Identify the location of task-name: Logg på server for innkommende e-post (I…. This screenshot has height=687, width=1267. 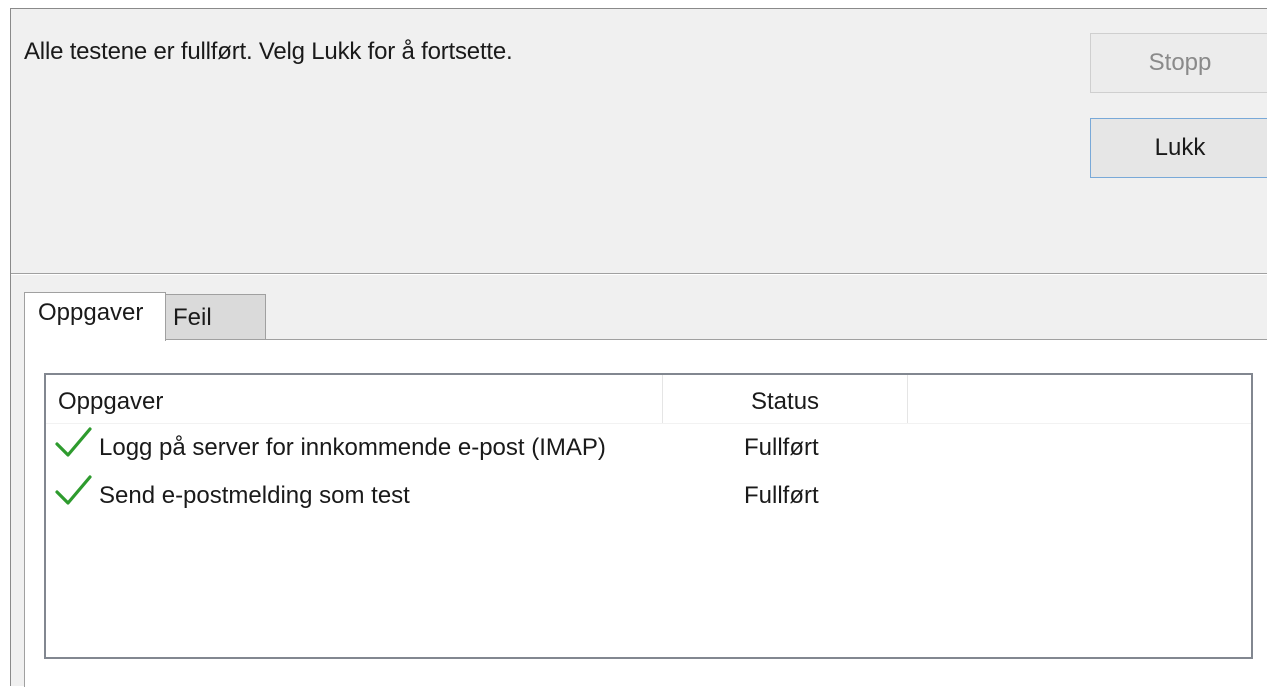
(352, 447).